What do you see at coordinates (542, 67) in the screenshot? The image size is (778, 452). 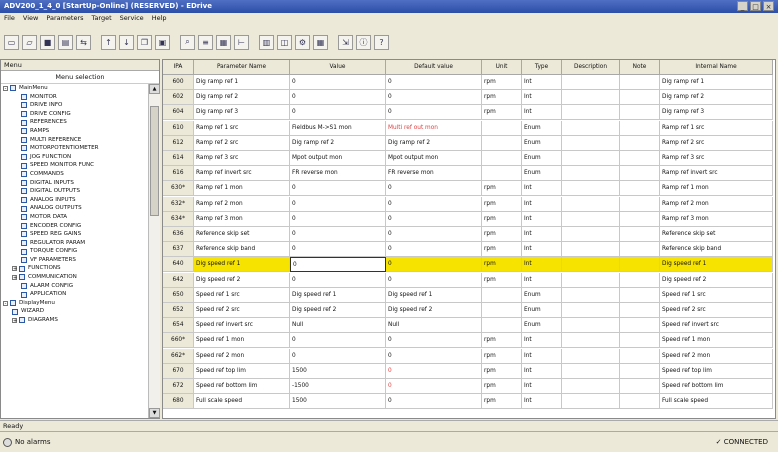 I see `column-header: Type` at bounding box center [542, 67].